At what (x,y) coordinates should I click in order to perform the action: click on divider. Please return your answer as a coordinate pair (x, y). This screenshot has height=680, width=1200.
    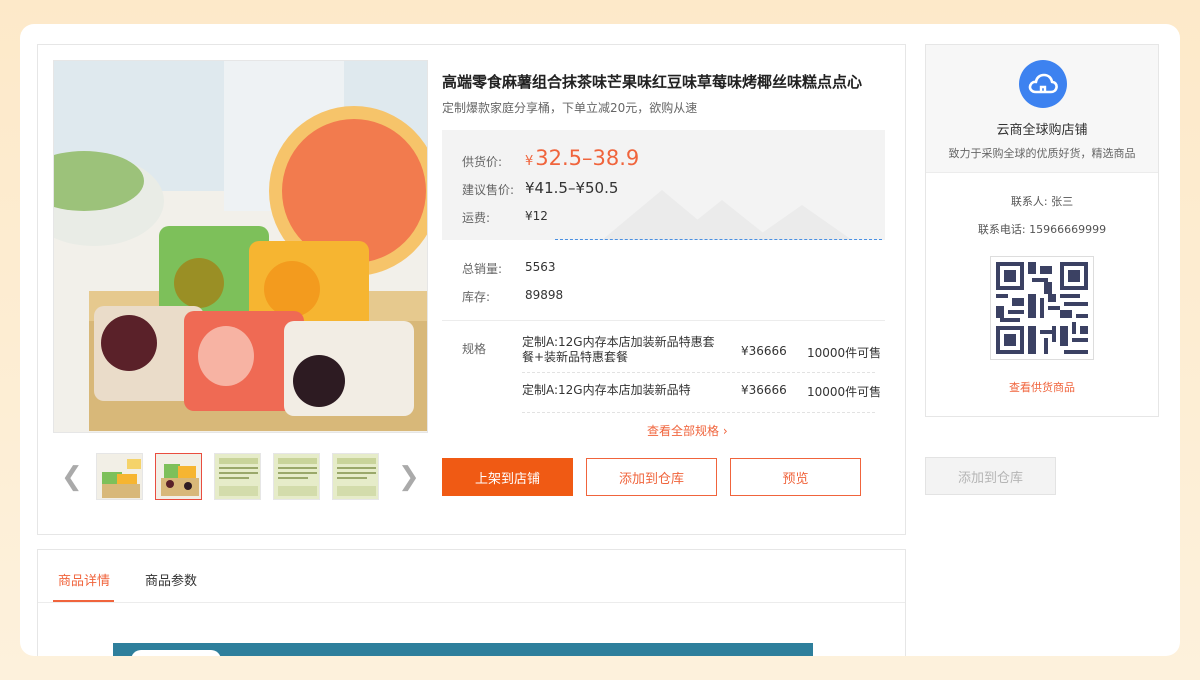
    Looking at the image, I should click on (663, 320).